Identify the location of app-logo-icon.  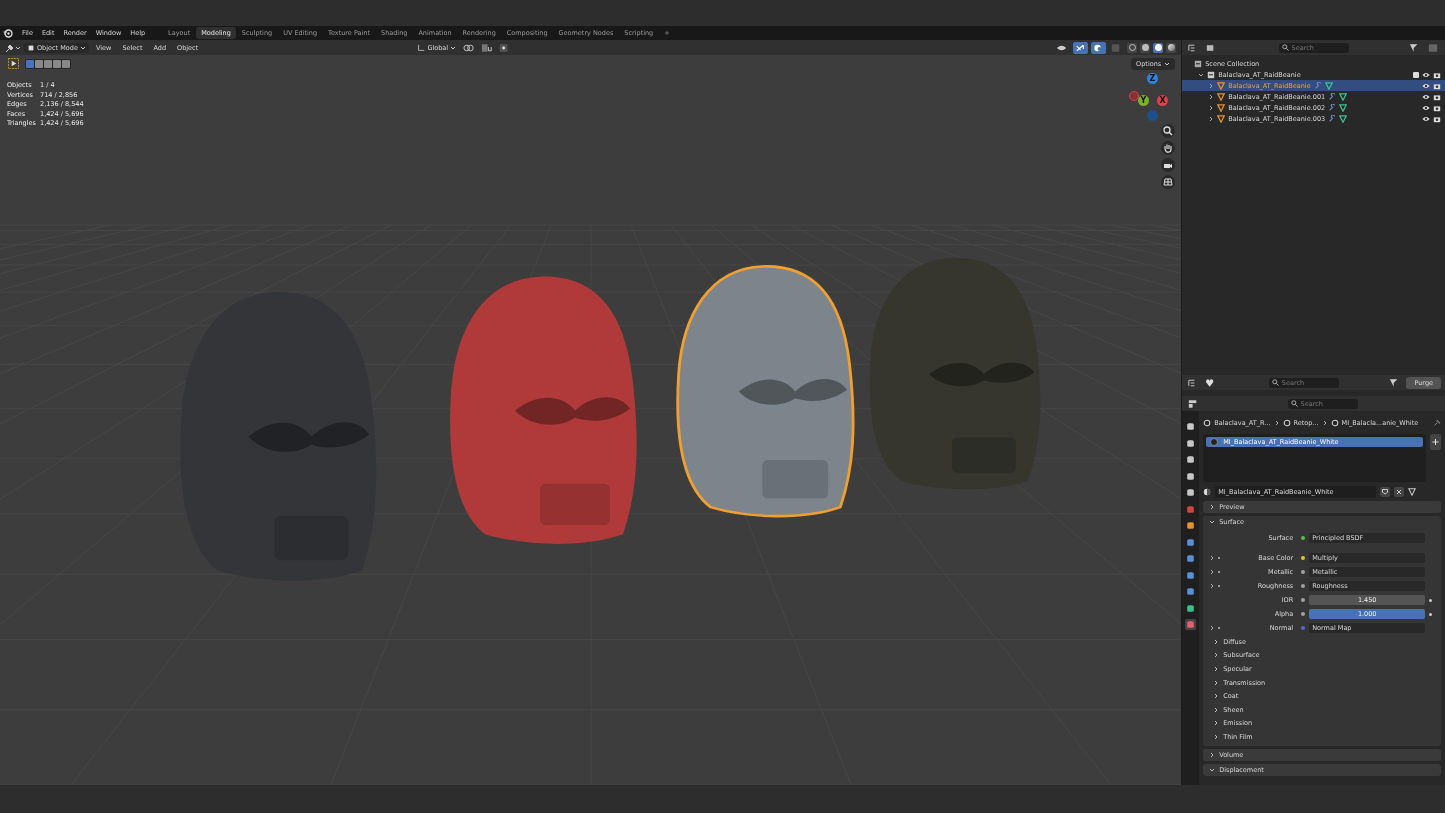
(8, 33).